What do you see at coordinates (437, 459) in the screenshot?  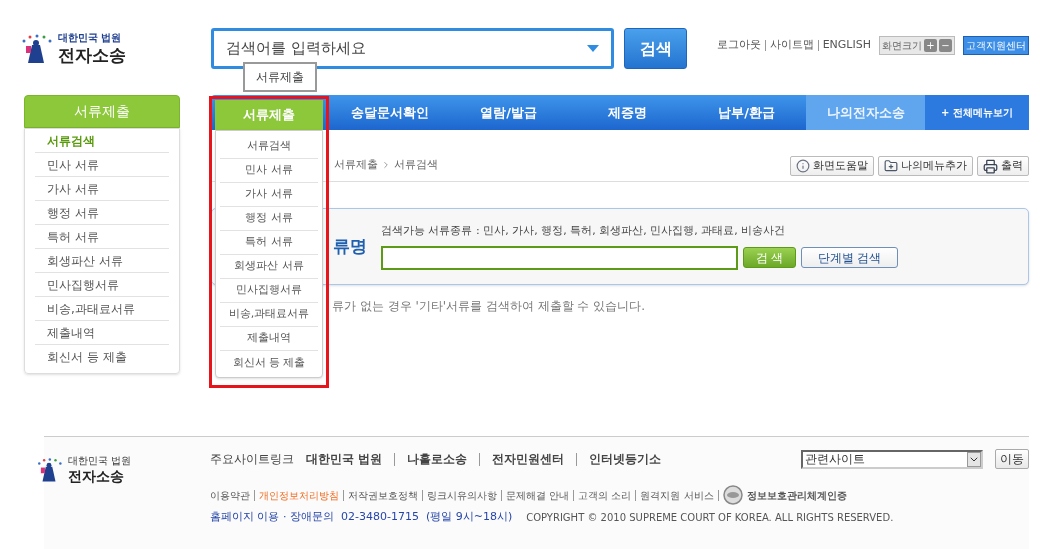 I see `site-link: 나홀로소송` at bounding box center [437, 459].